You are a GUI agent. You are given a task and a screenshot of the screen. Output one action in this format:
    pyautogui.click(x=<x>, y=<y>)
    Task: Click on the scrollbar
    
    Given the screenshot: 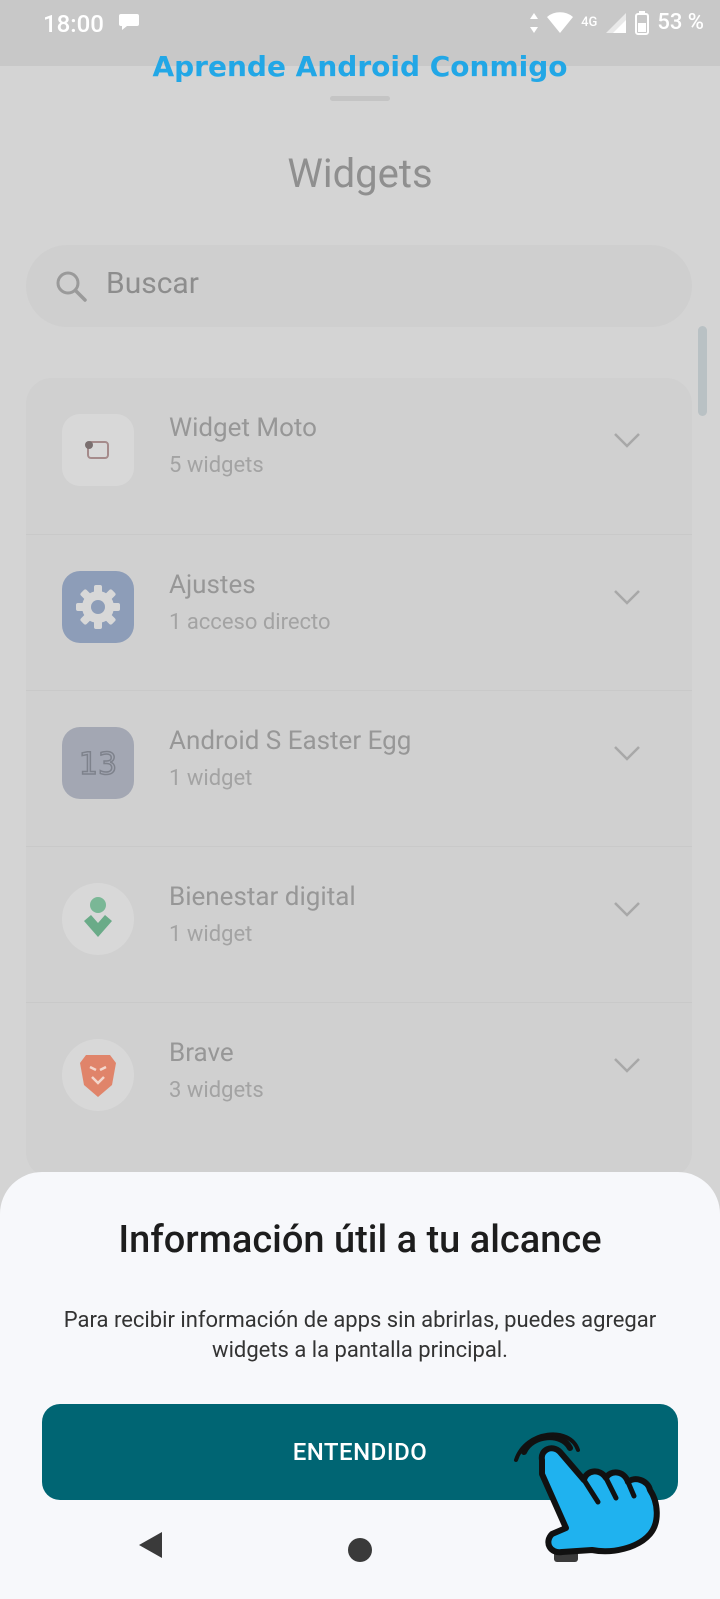 What is the action you would take?
    pyautogui.click(x=702, y=371)
    